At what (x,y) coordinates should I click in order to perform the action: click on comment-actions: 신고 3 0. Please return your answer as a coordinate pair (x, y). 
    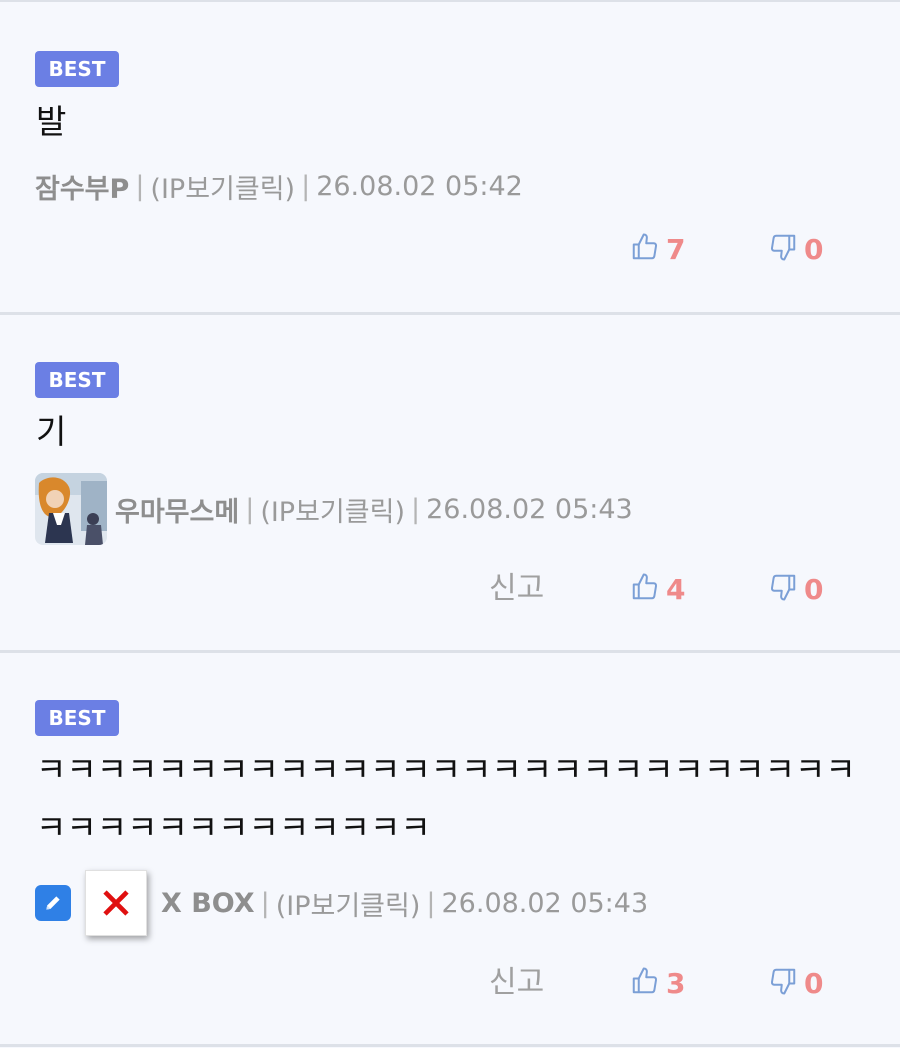
    Looking at the image, I should click on (450, 983).